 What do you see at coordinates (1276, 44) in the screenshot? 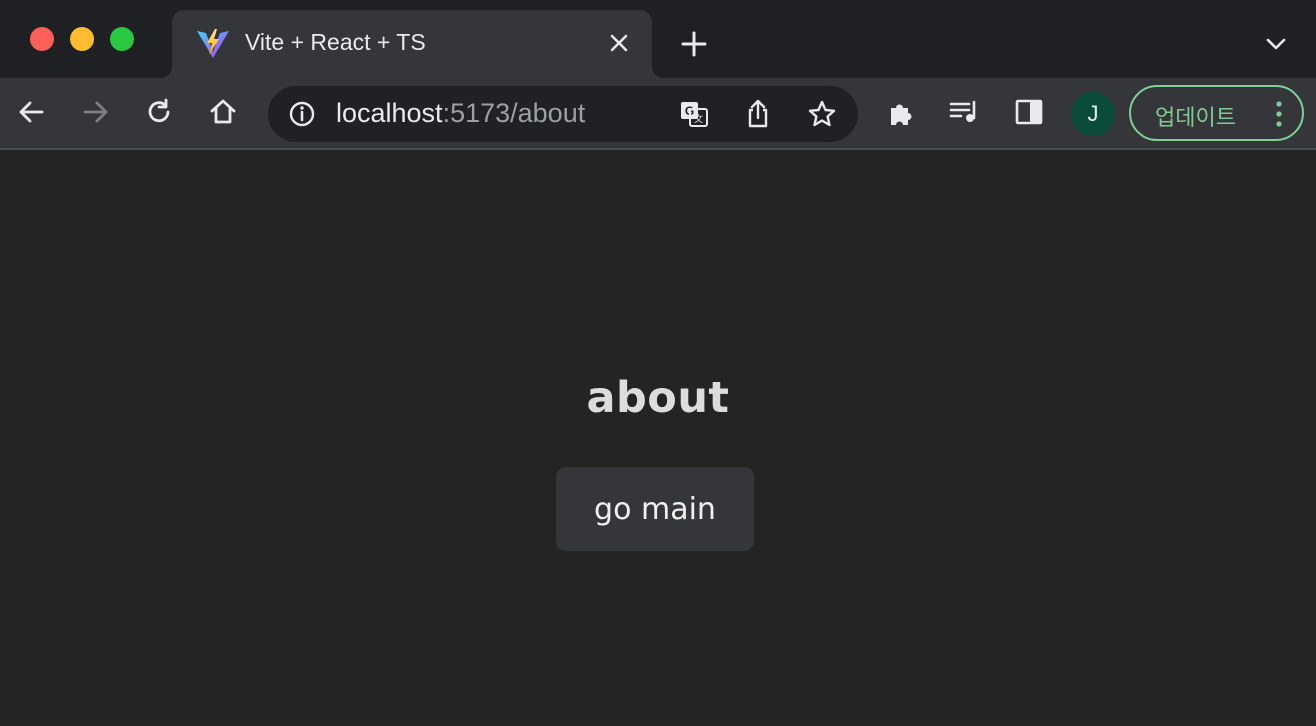
I see `chevron-down-icon` at bounding box center [1276, 44].